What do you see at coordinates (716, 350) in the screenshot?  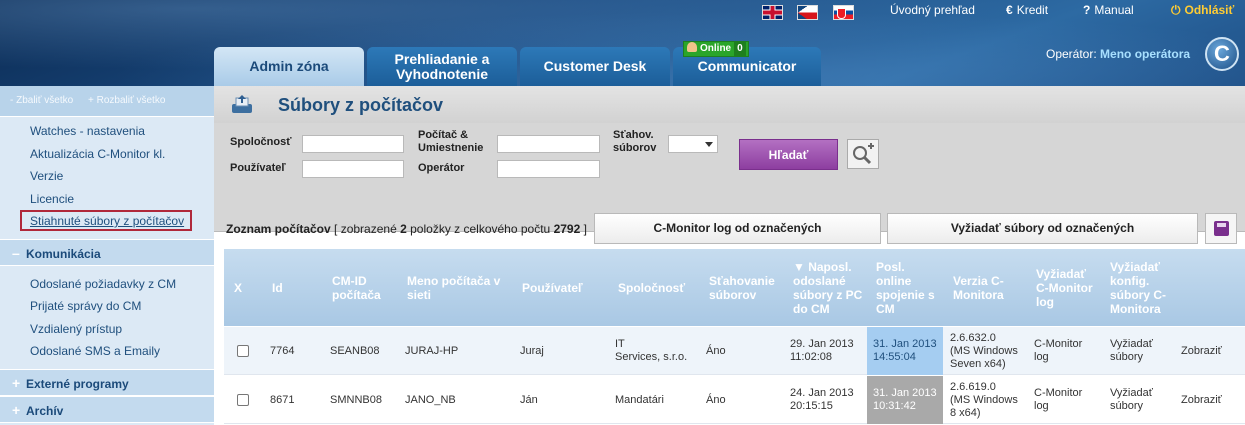 I see `cell-download: Áno` at bounding box center [716, 350].